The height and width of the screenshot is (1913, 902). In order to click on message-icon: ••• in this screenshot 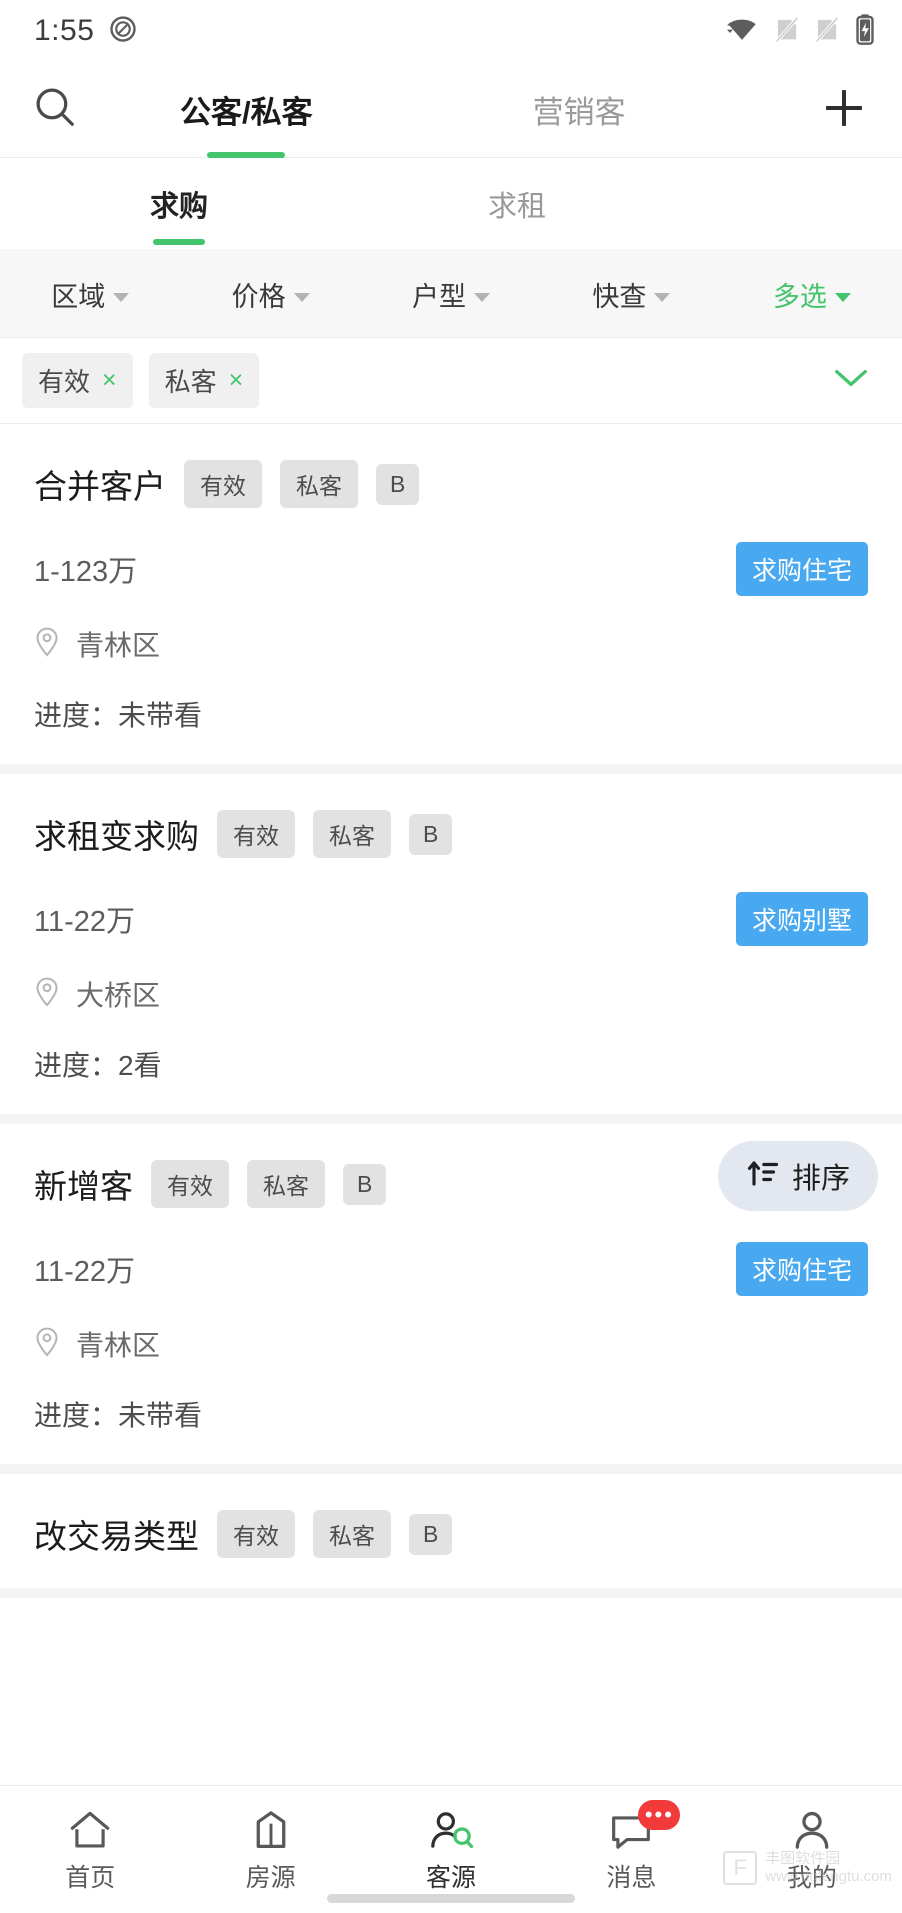, I will do `click(644, 1825)`.